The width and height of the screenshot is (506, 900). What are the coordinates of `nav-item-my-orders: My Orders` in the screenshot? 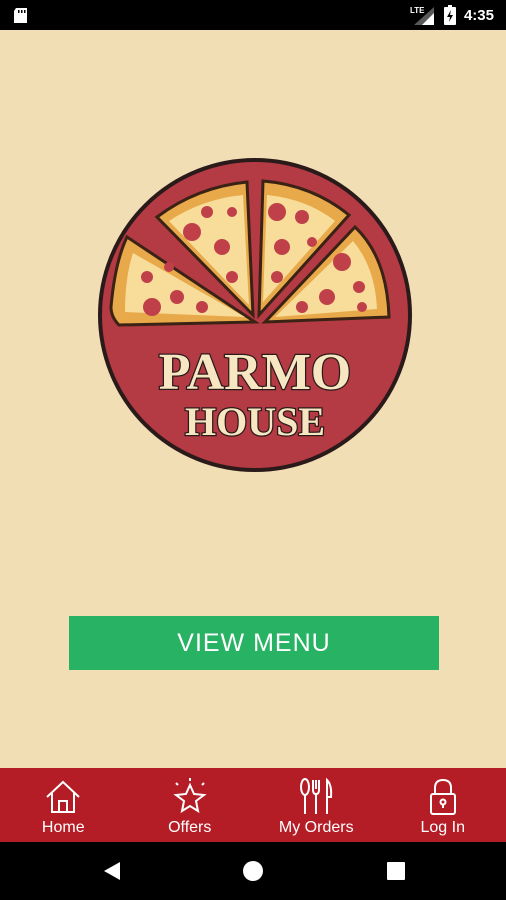 It's located at (316, 805).